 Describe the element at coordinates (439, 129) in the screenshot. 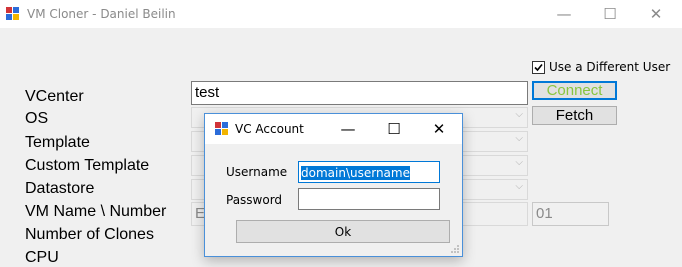

I see `dialog-close-button: ✕` at that location.